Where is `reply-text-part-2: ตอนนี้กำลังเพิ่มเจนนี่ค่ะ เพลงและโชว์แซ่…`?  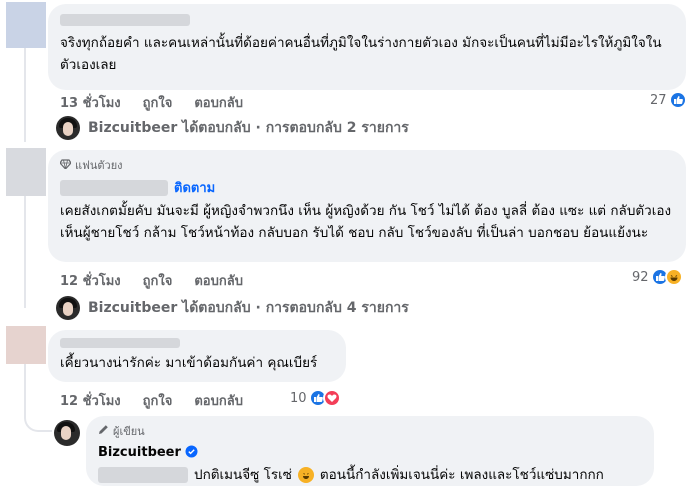
reply-text-part-2: ตอนนี้กำลังเพิ่มเจนนี่ค่ะ เพลงและโชว์แซ่… is located at coordinates (461, 475).